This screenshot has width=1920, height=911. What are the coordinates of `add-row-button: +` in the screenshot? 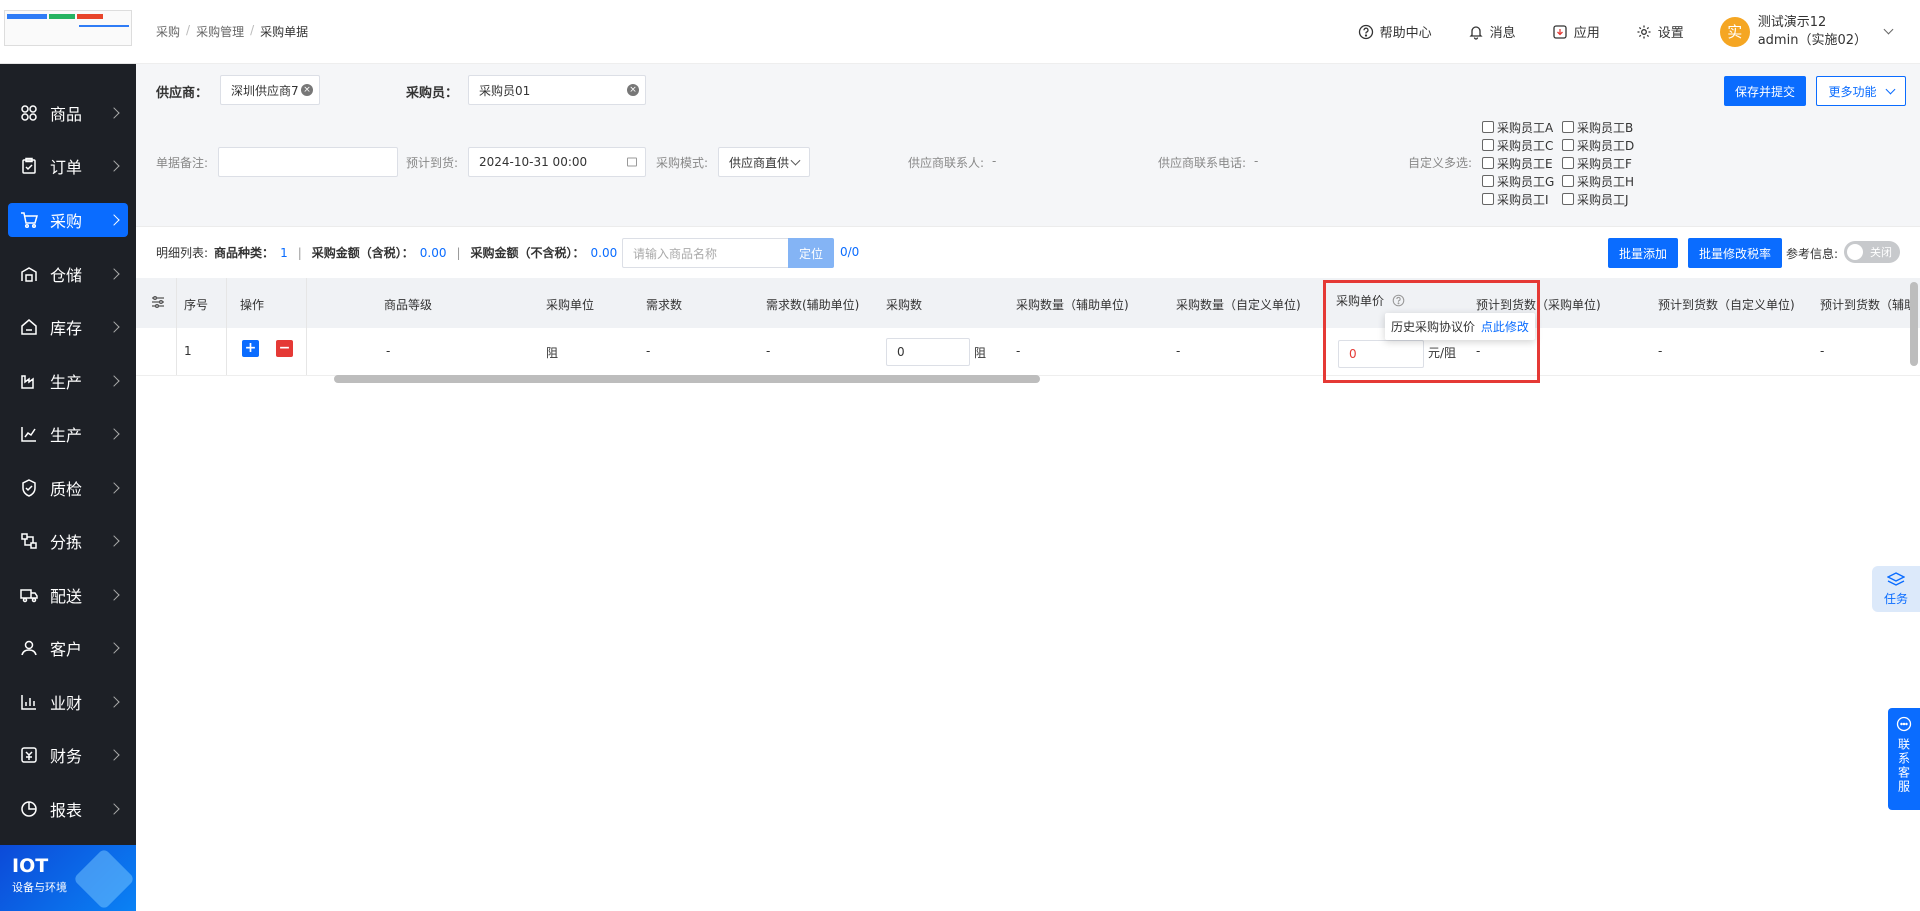 It's located at (250, 348).